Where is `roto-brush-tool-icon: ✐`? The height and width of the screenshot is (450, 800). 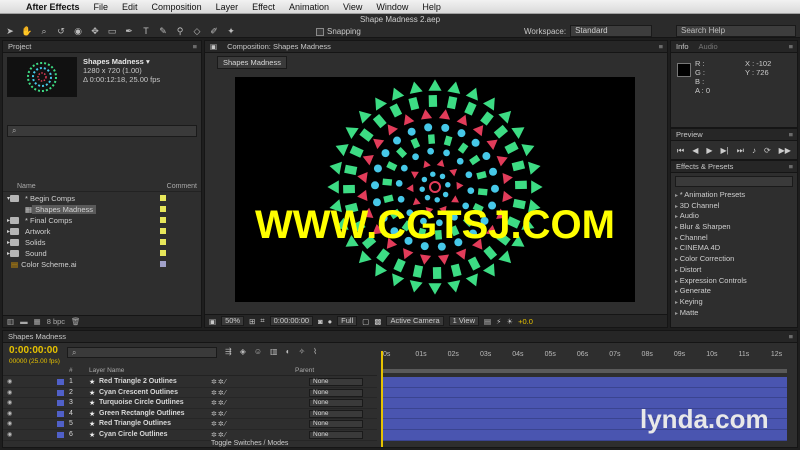 roto-brush-tool-icon: ✐ is located at coordinates (214, 31).